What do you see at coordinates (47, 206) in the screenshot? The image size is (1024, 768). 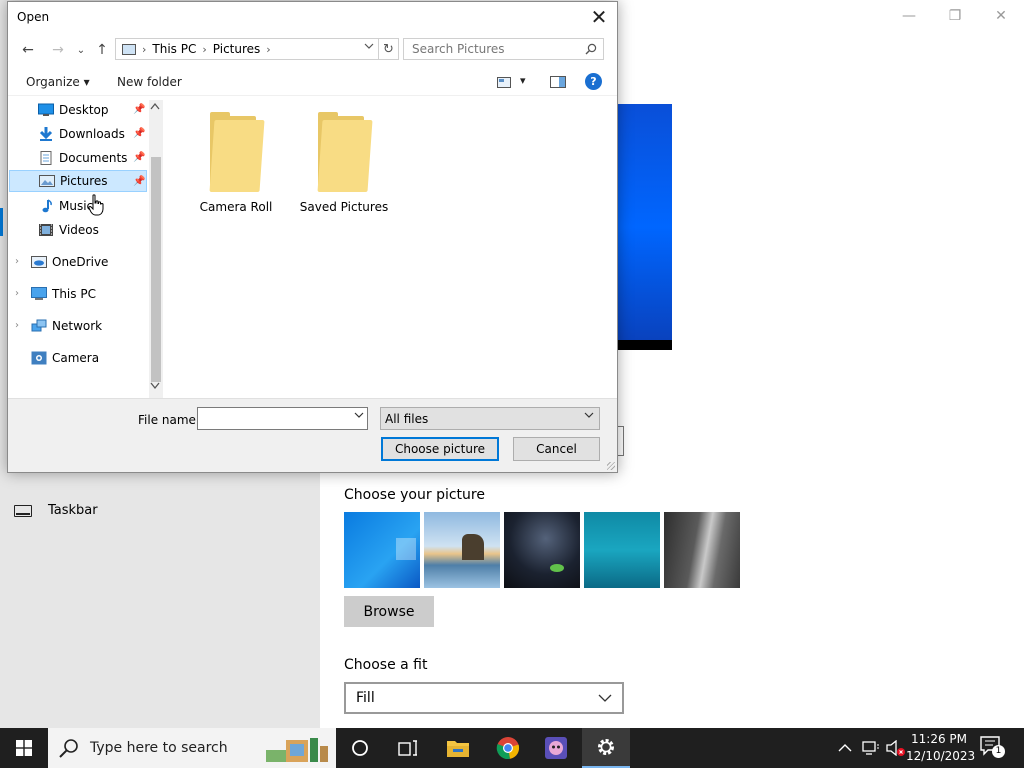 I see `music-icon` at bounding box center [47, 206].